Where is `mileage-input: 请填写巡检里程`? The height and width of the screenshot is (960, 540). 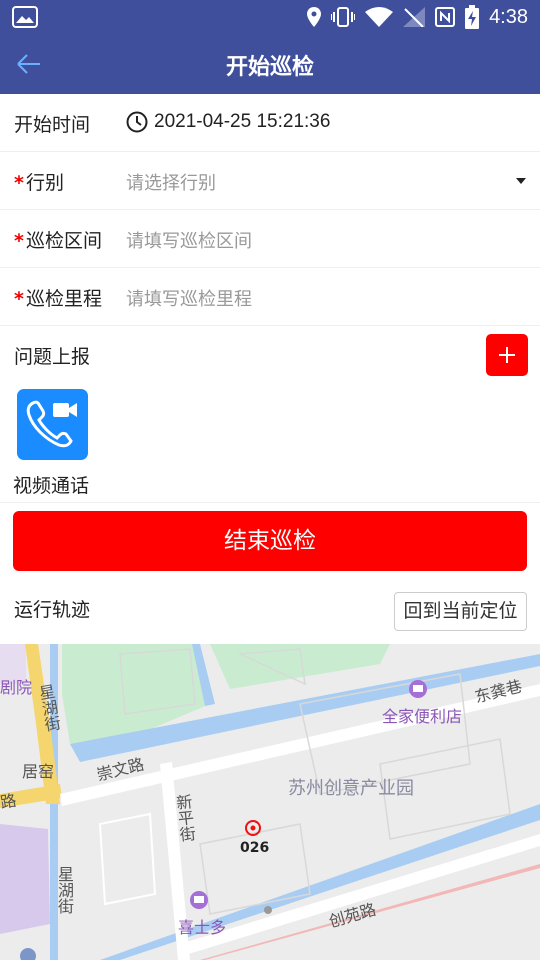 mileage-input: 请填写巡检里程 is located at coordinates (189, 298).